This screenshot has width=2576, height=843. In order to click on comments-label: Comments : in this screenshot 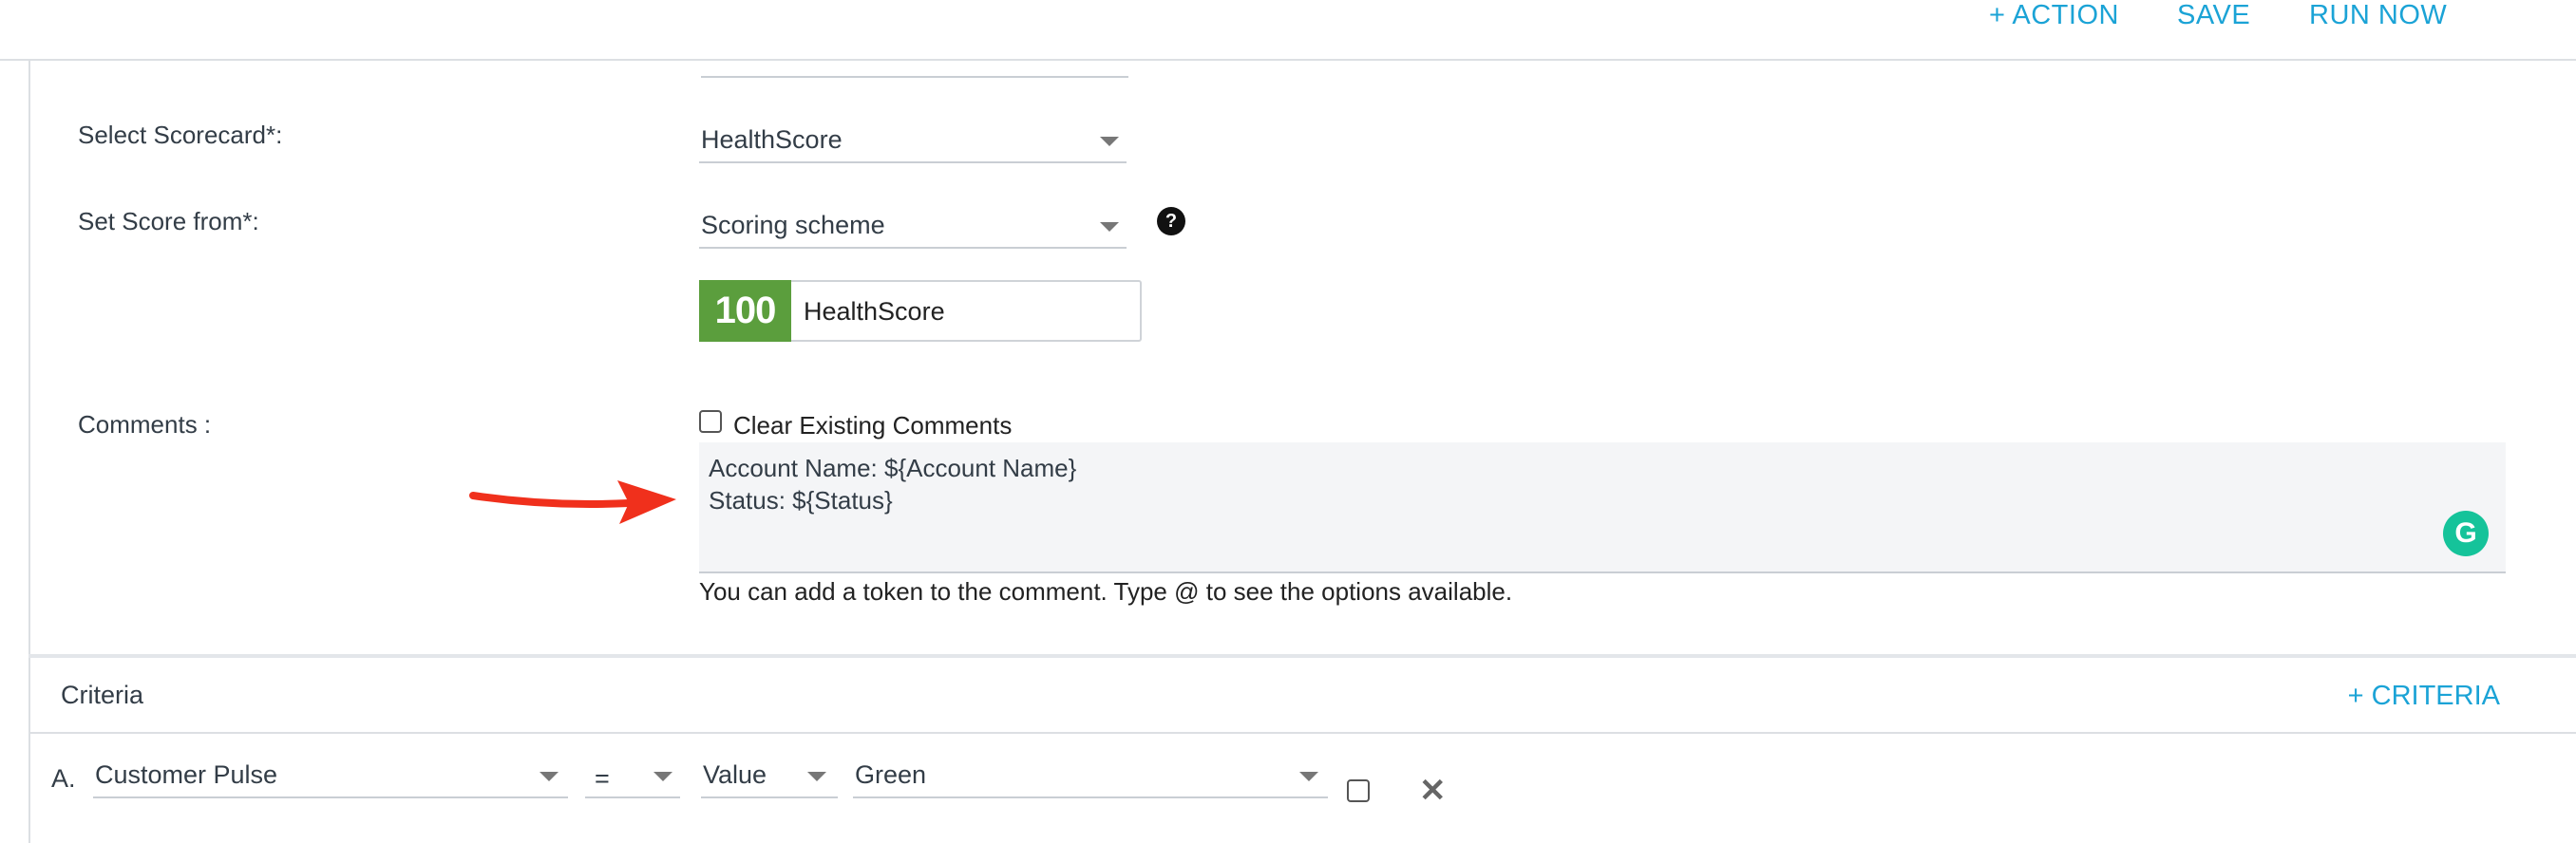, I will do `click(145, 424)`.